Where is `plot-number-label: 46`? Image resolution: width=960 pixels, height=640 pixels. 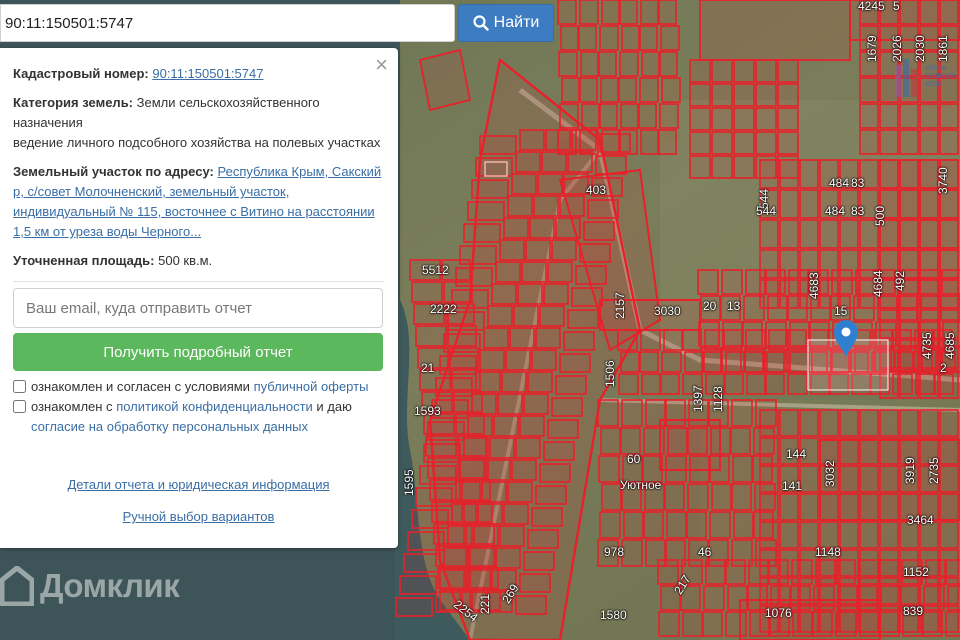
plot-number-label: 46 is located at coordinates (705, 552).